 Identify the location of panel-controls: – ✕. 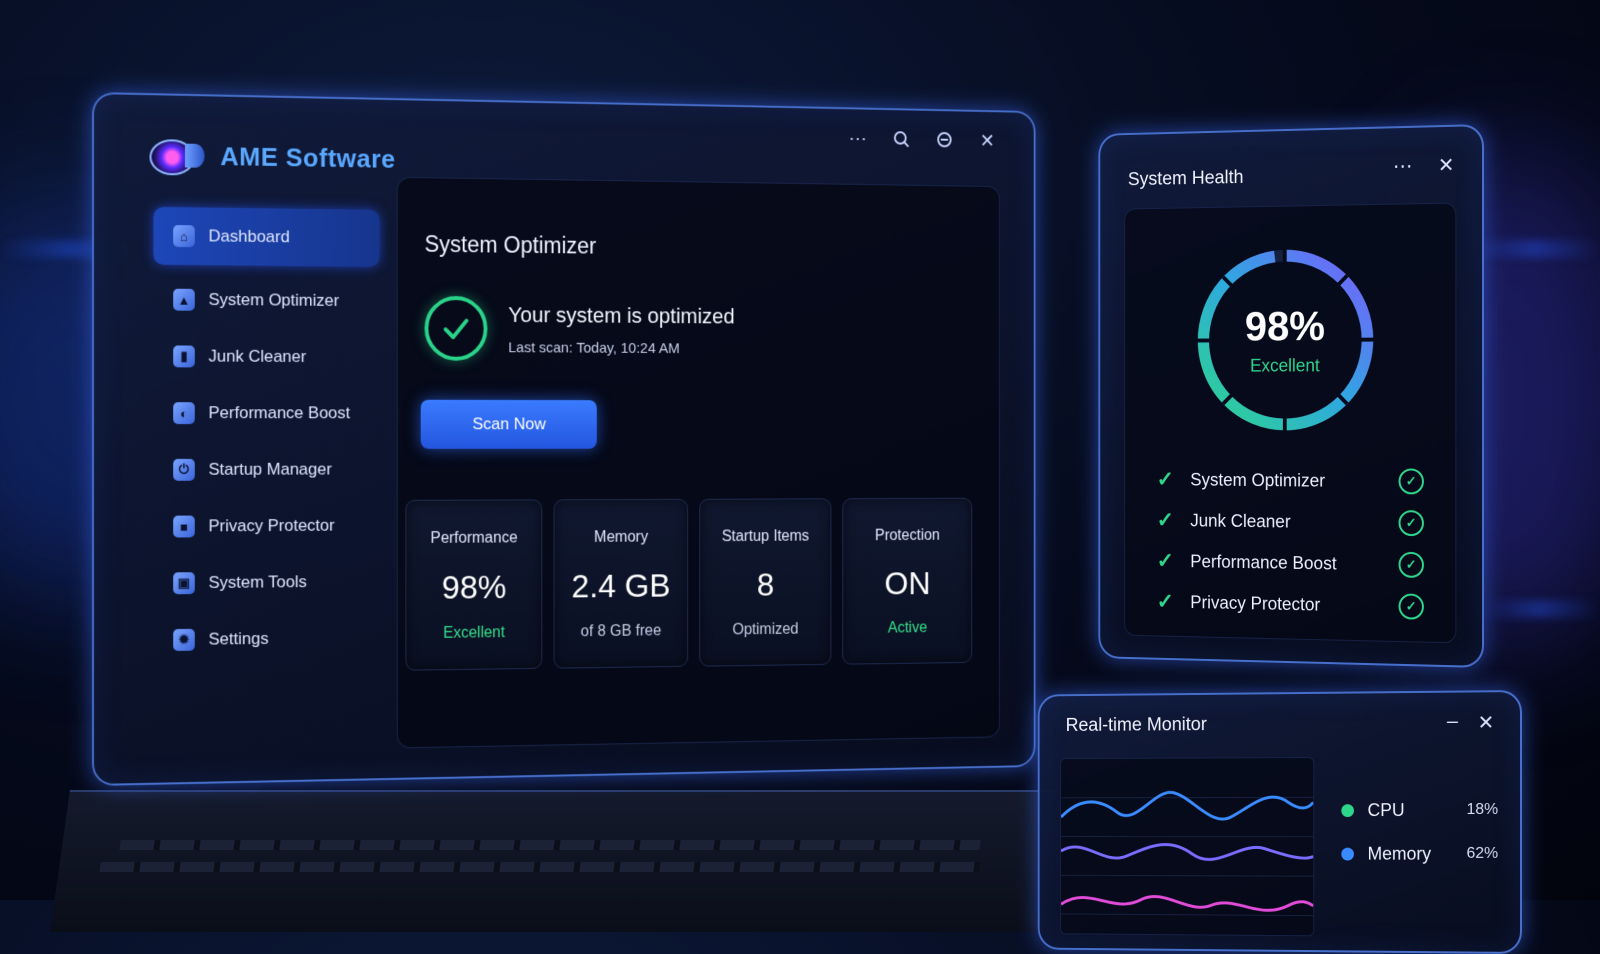
(1470, 722).